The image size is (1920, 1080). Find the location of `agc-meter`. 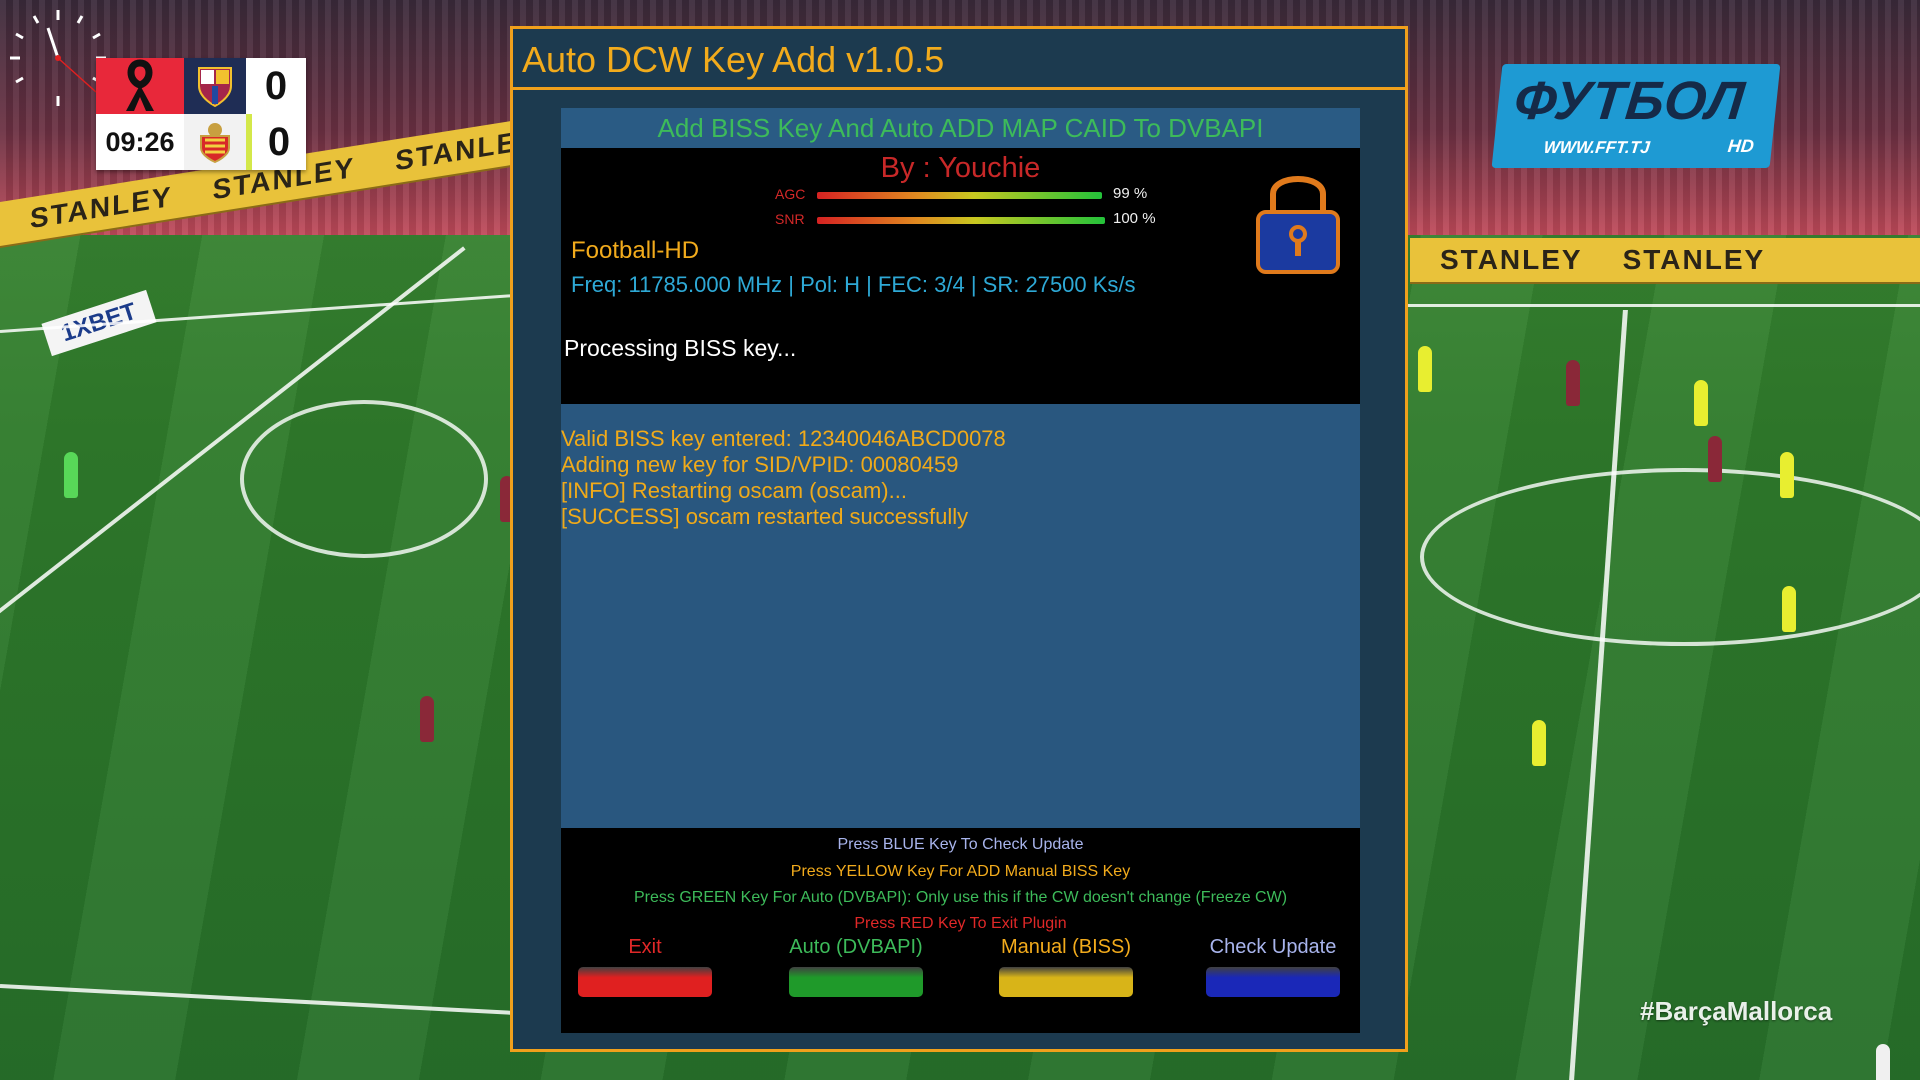

agc-meter is located at coordinates (959, 195).